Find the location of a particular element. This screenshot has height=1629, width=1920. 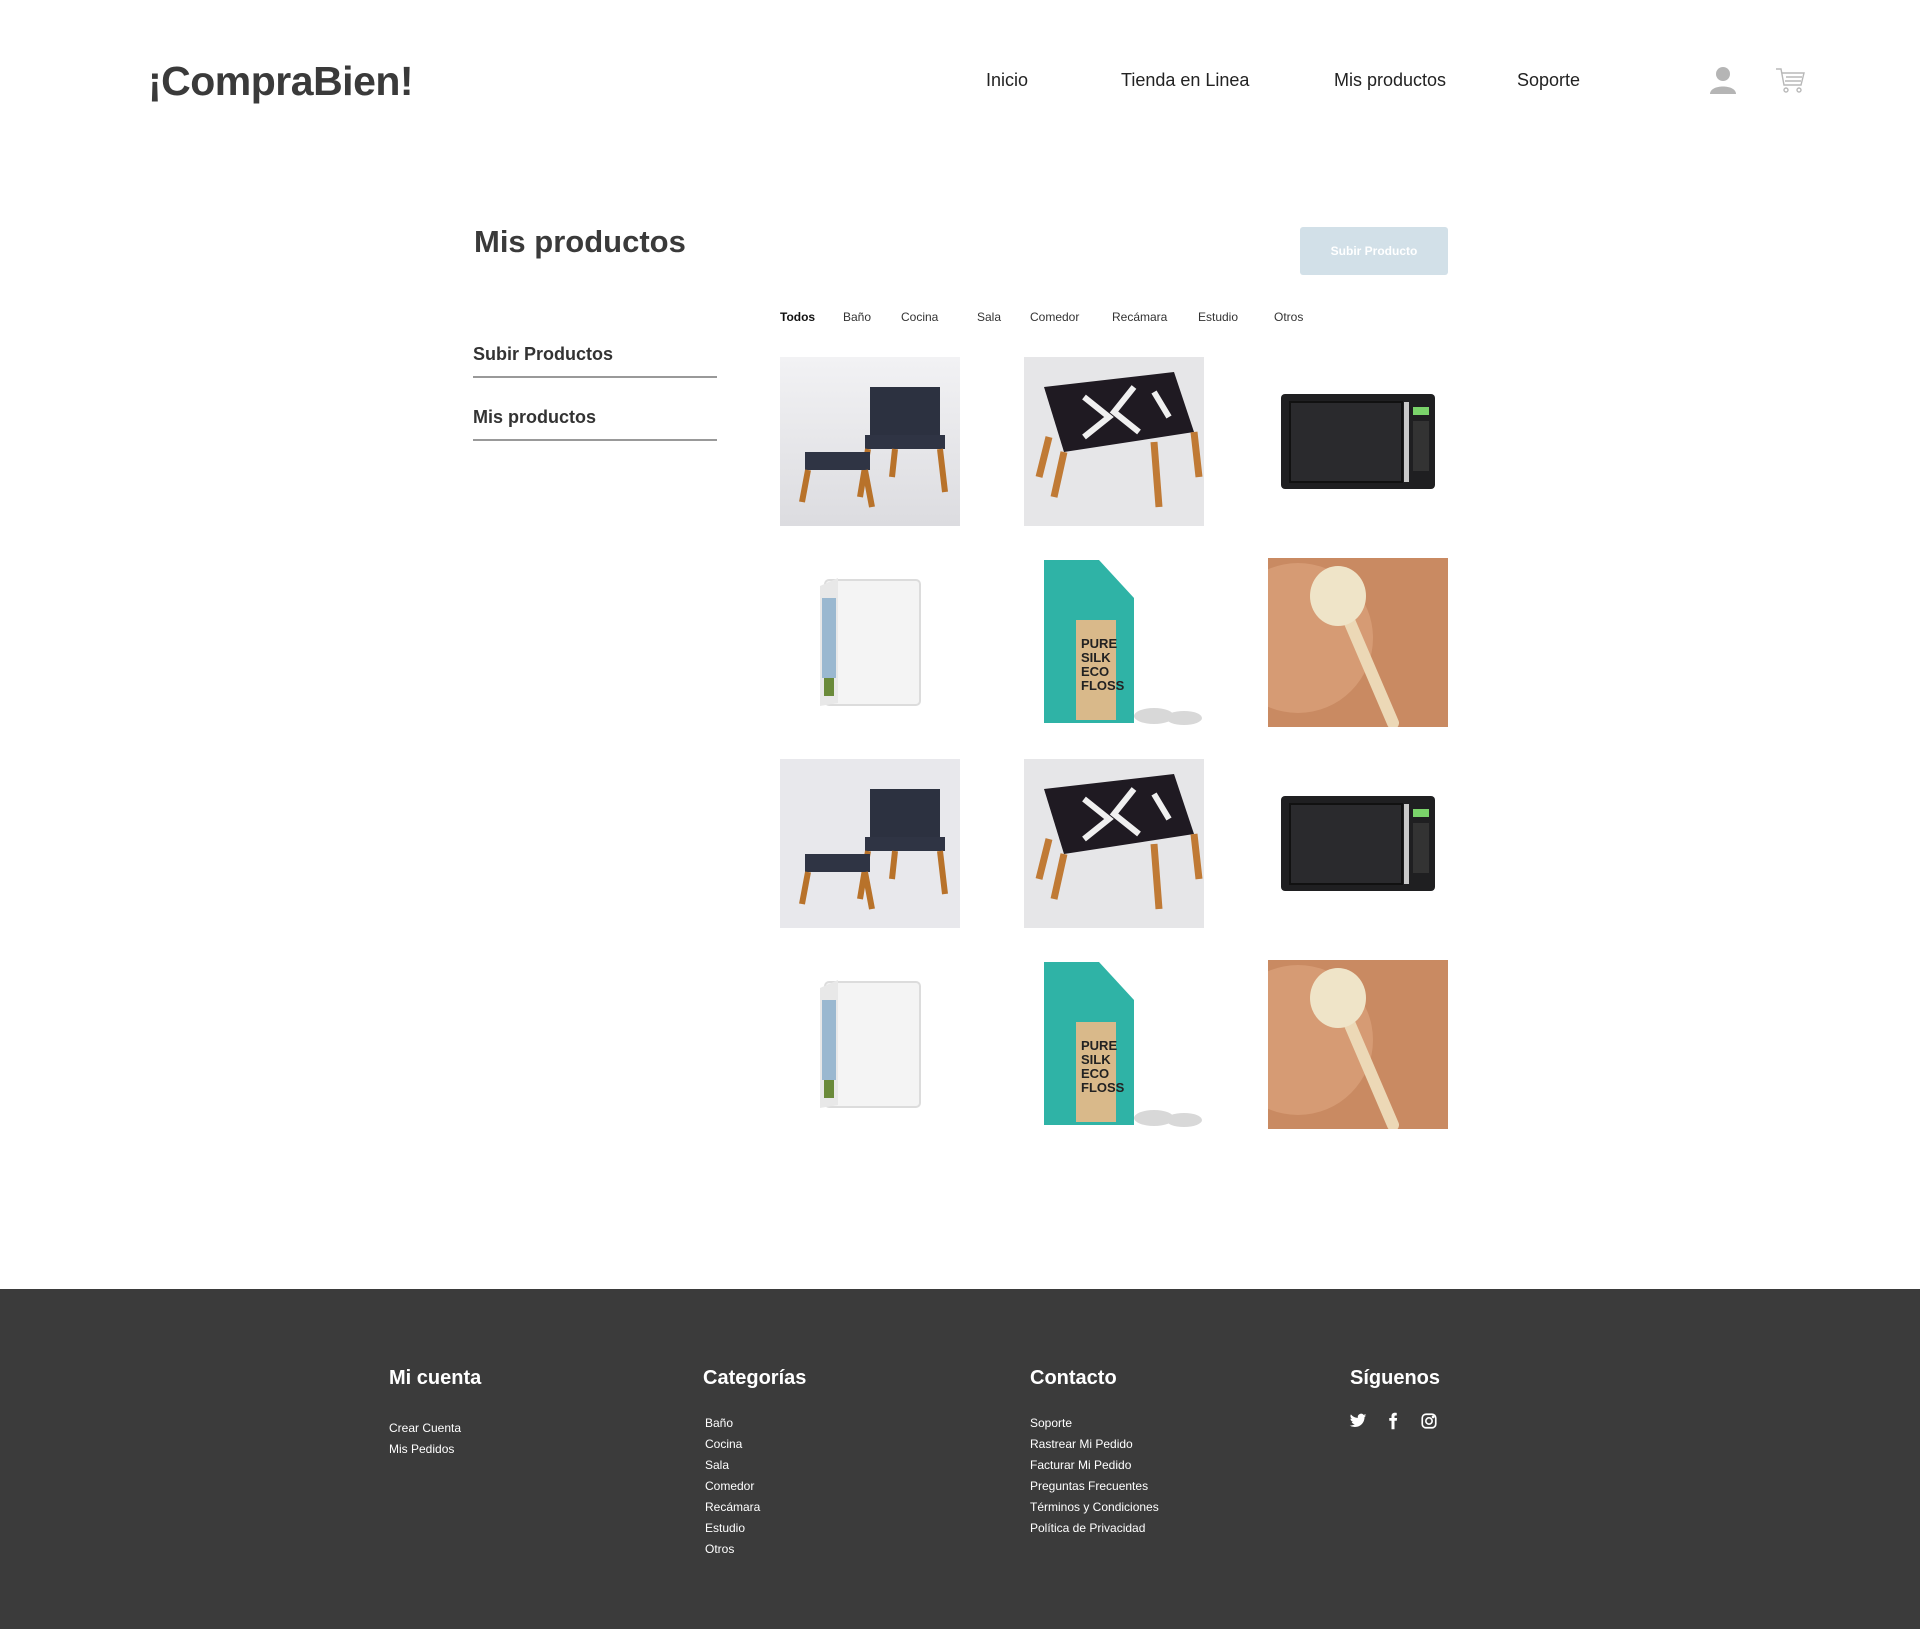

side-menu-subir-productos: Subir Productos is located at coordinates (595, 355).